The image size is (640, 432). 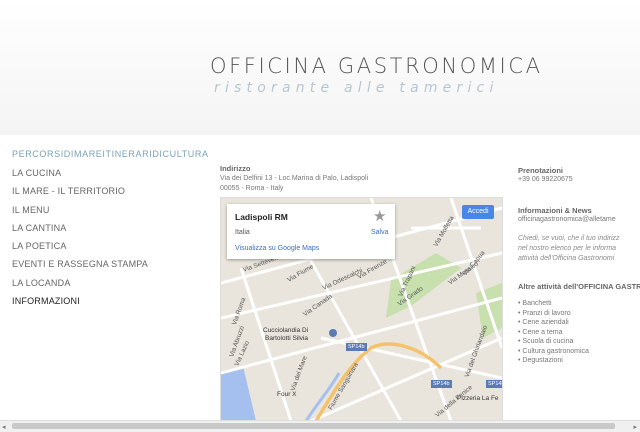 What do you see at coordinates (478, 212) in the screenshot?
I see `signin-button: Accedi` at bounding box center [478, 212].